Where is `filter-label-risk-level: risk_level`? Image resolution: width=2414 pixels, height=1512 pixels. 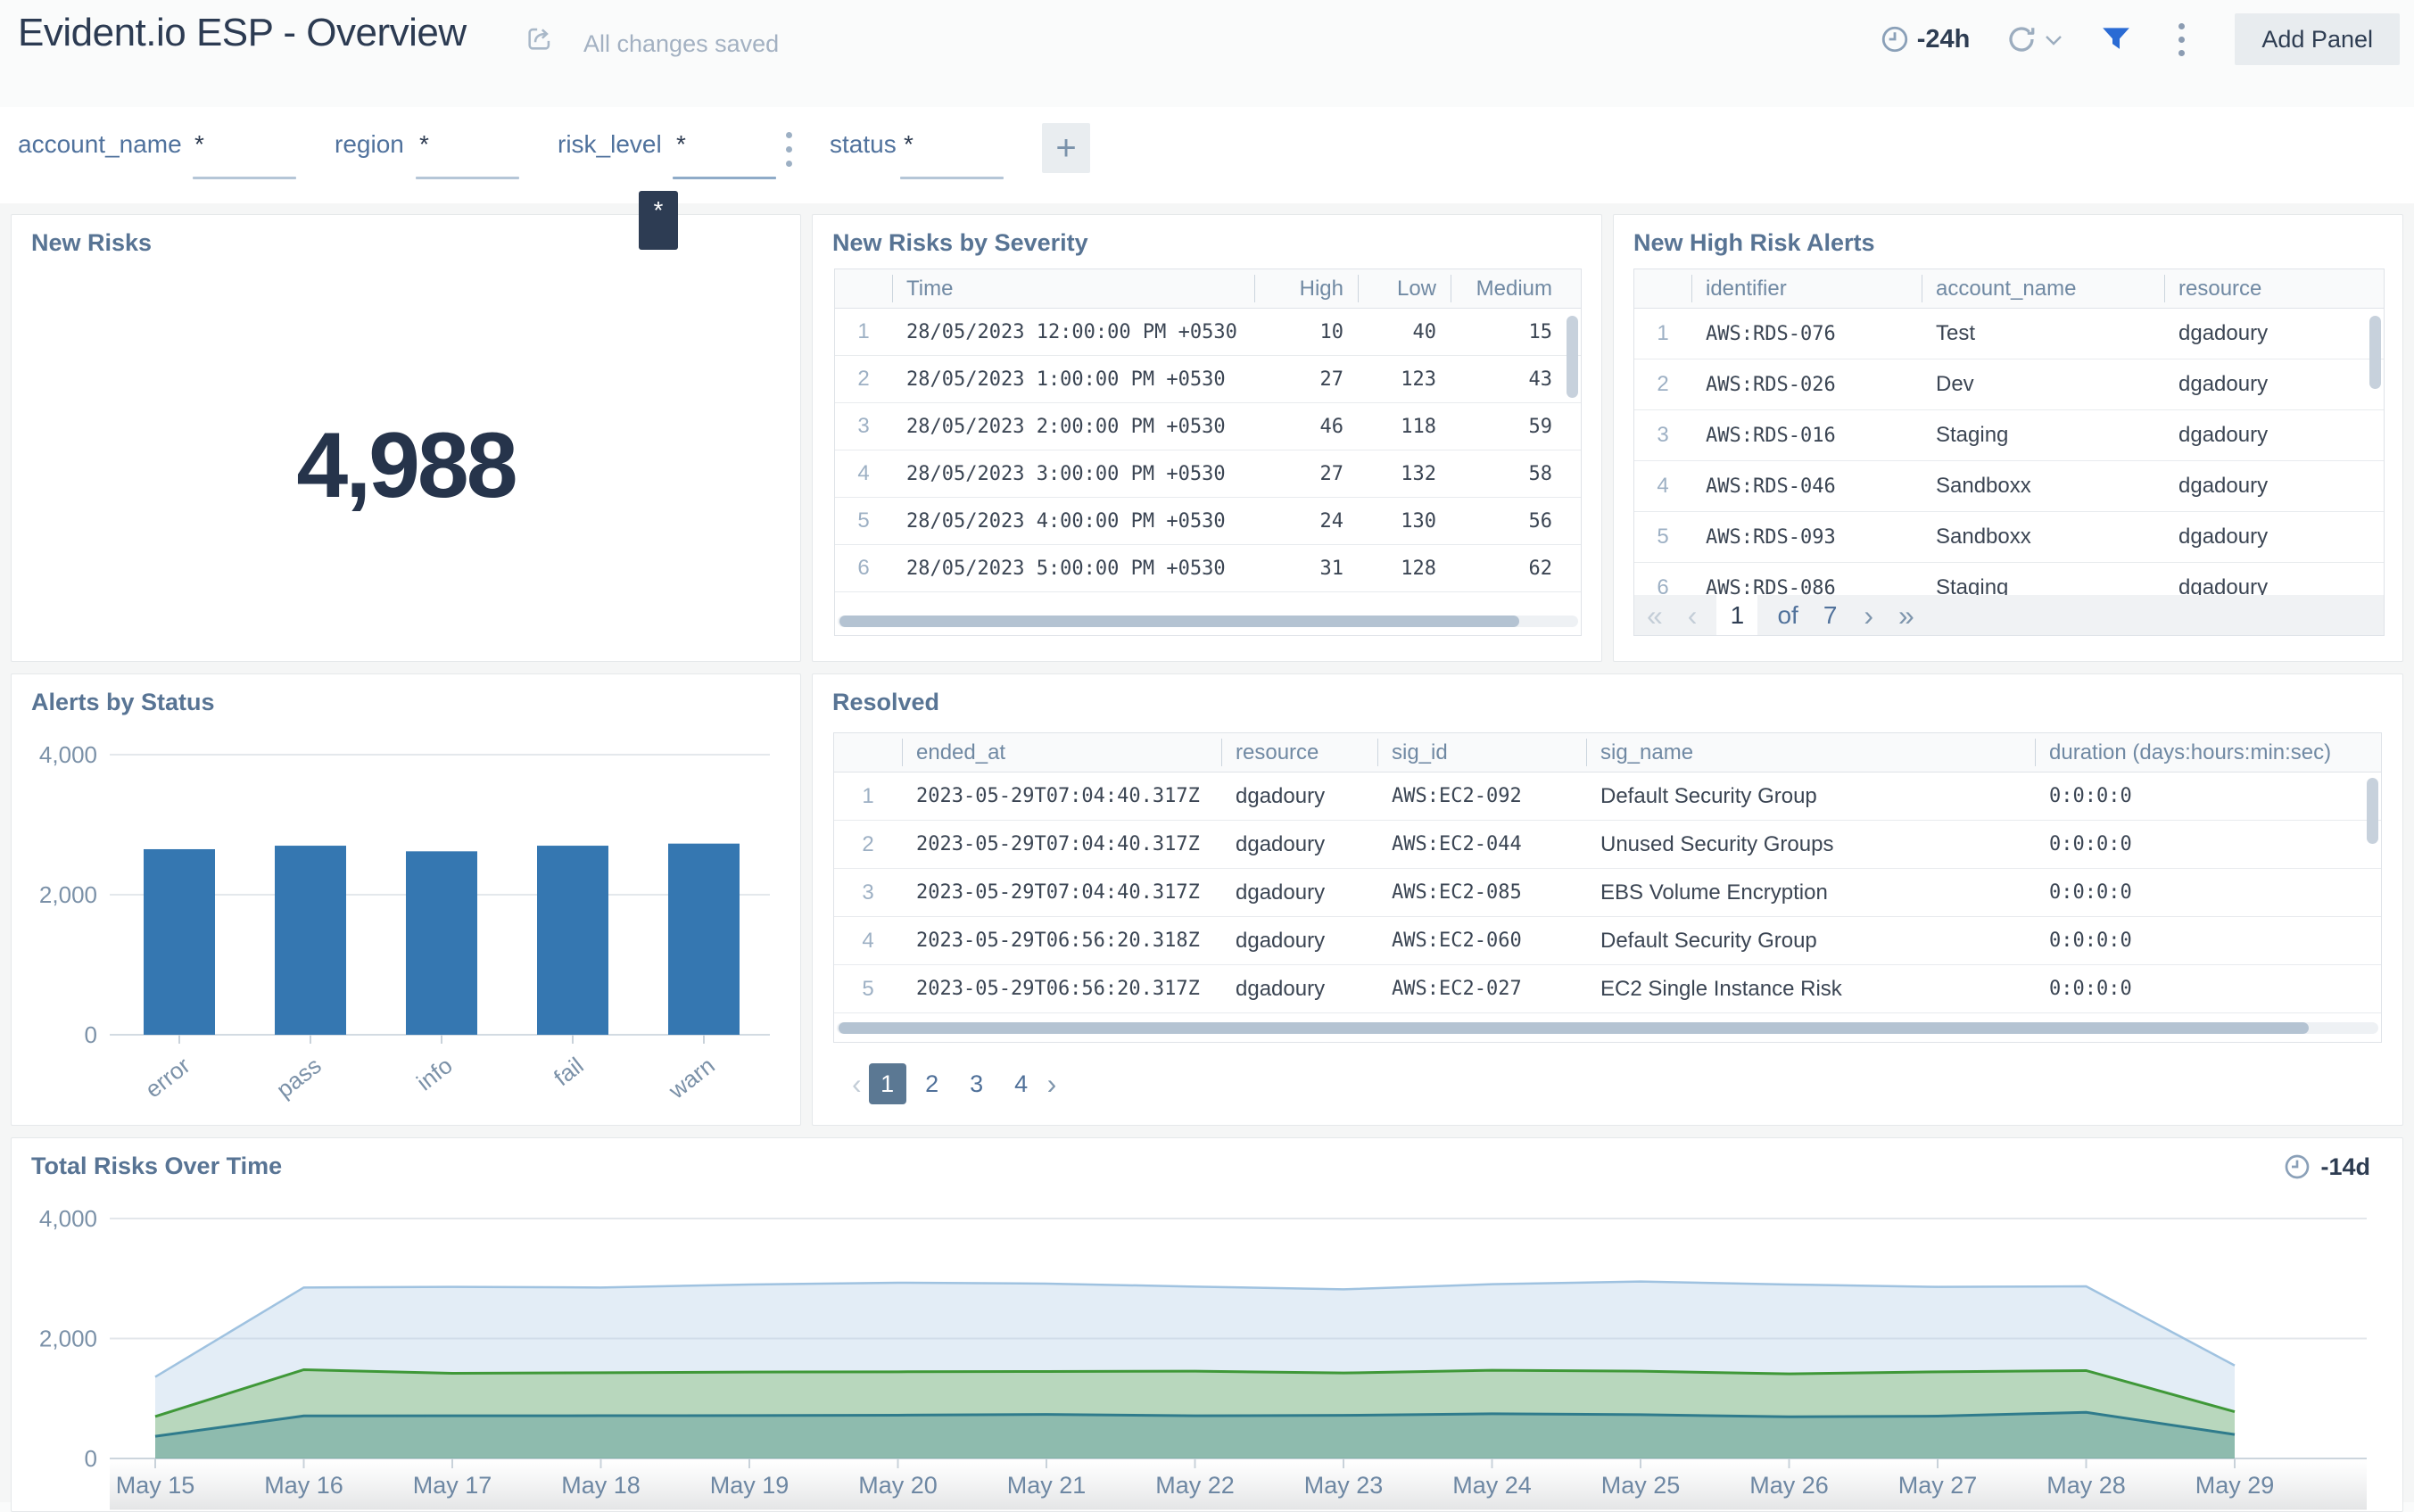 filter-label-risk-level: risk_level is located at coordinates (610, 144).